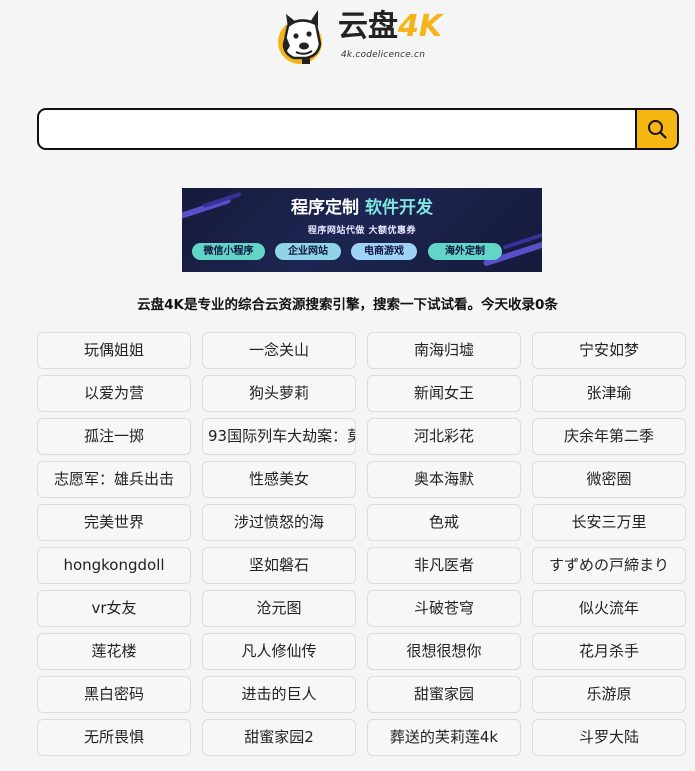 The width and height of the screenshot is (695, 771). What do you see at coordinates (444, 737) in the screenshot?
I see `keyword-link: 葬送的芙莉莲4k` at bounding box center [444, 737].